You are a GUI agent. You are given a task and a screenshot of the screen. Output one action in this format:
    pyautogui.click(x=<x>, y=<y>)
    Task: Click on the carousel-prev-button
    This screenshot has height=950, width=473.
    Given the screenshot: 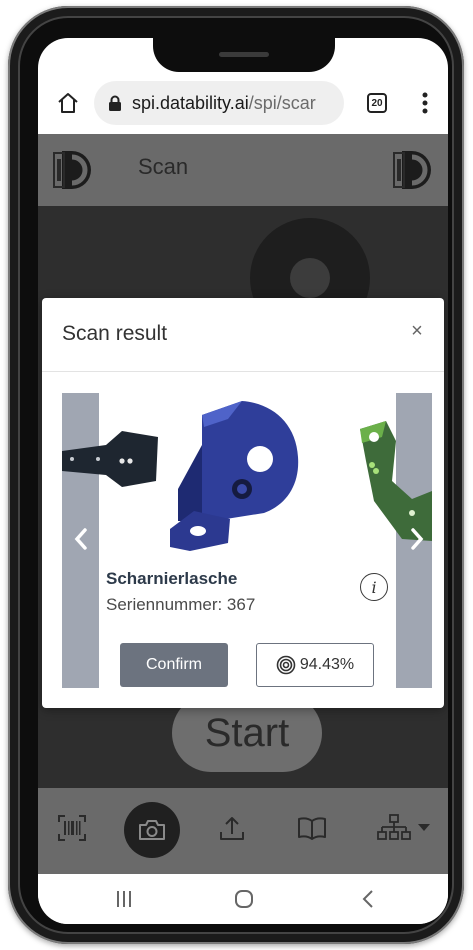 What is the action you would take?
    pyautogui.click(x=81, y=539)
    